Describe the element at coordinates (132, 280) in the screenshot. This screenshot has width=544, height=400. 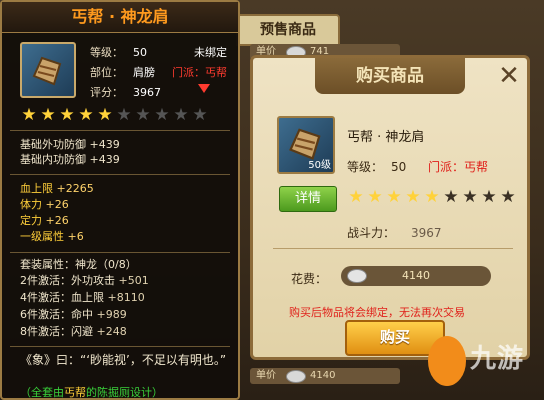
I see `attr-value: +501` at that location.